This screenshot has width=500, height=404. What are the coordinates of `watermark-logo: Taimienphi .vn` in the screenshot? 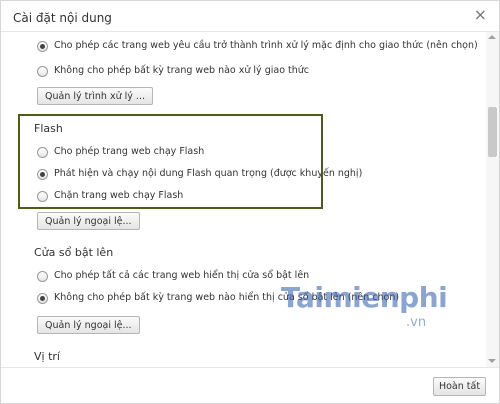 It's located at (364, 305).